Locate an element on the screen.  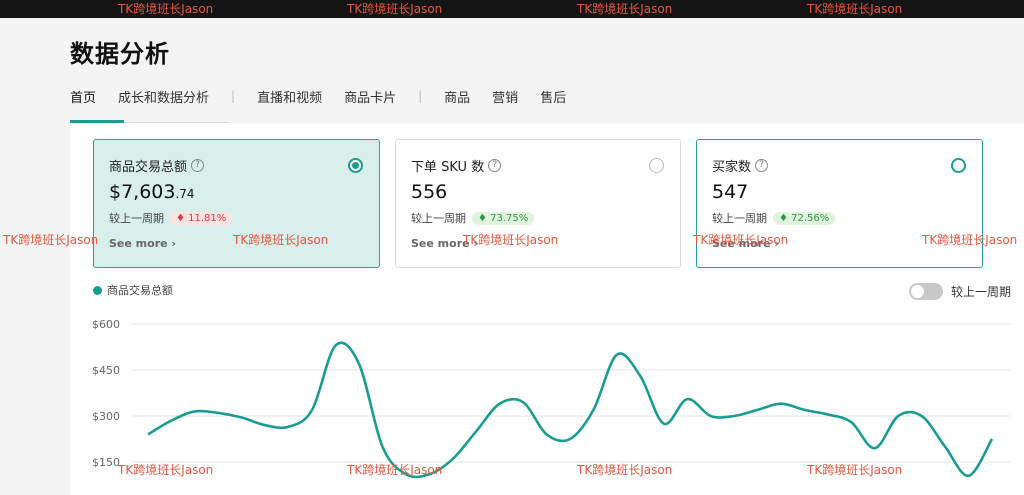
y-tick-label: $600 is located at coordinates (106, 324).